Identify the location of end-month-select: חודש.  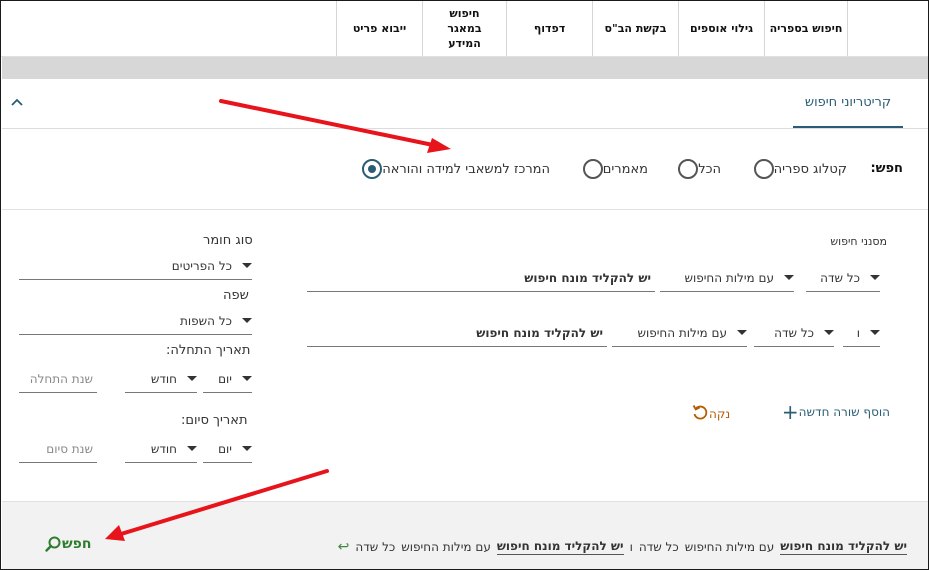
(161, 449).